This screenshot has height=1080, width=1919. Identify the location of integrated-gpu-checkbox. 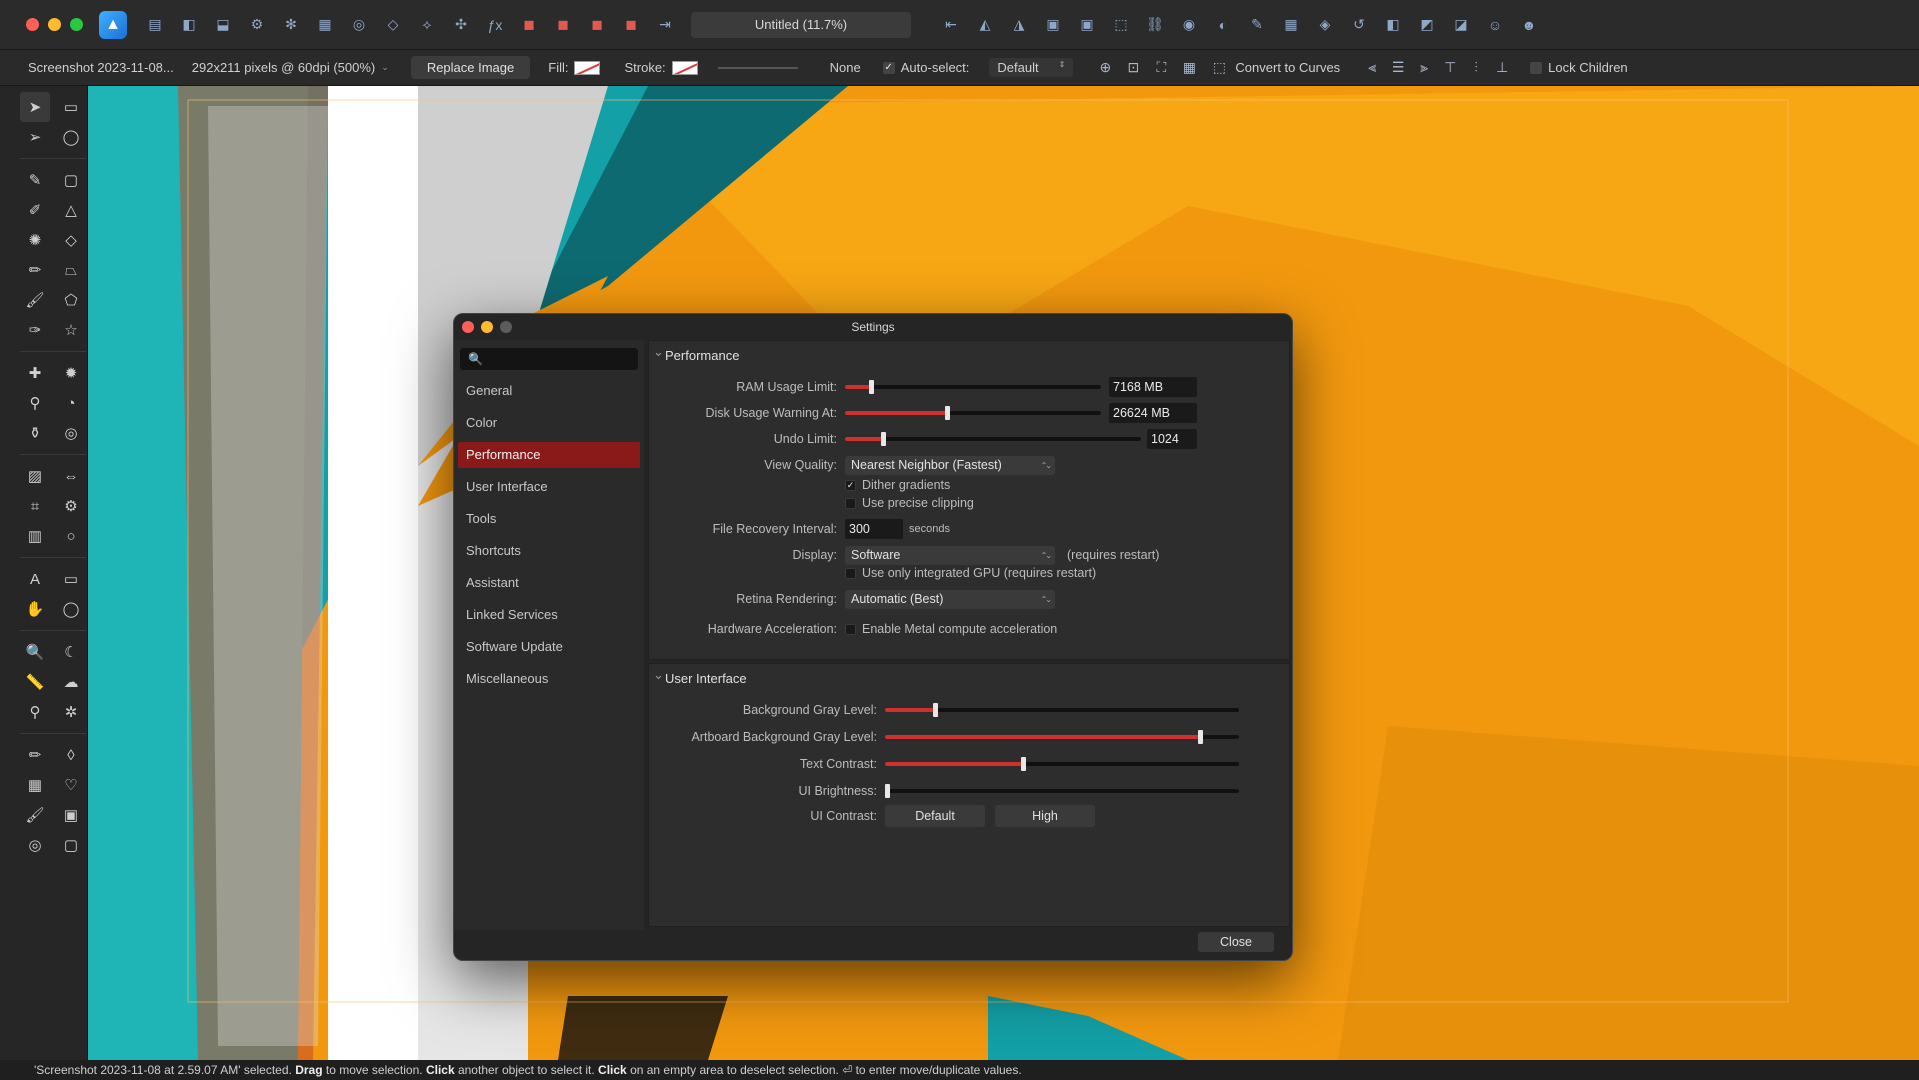
(850, 573).